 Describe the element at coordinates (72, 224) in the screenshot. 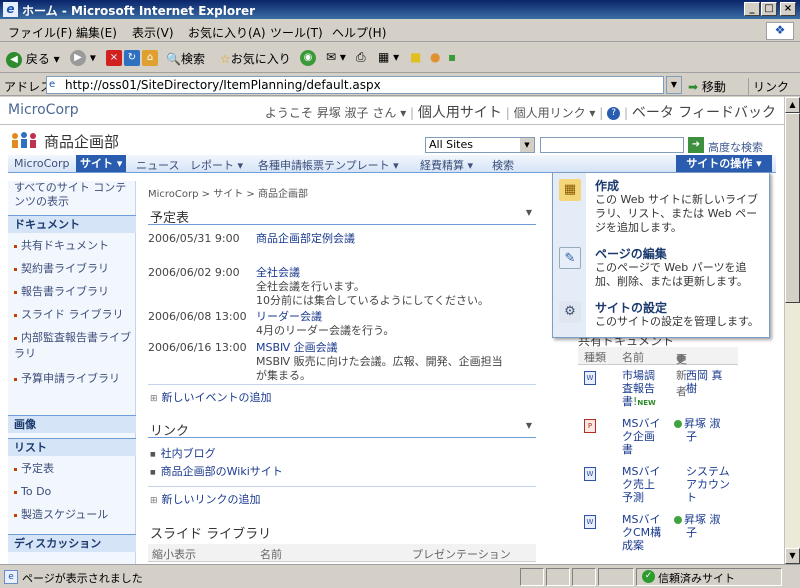

I see `ql-heading-documents: ドキュメント` at that location.